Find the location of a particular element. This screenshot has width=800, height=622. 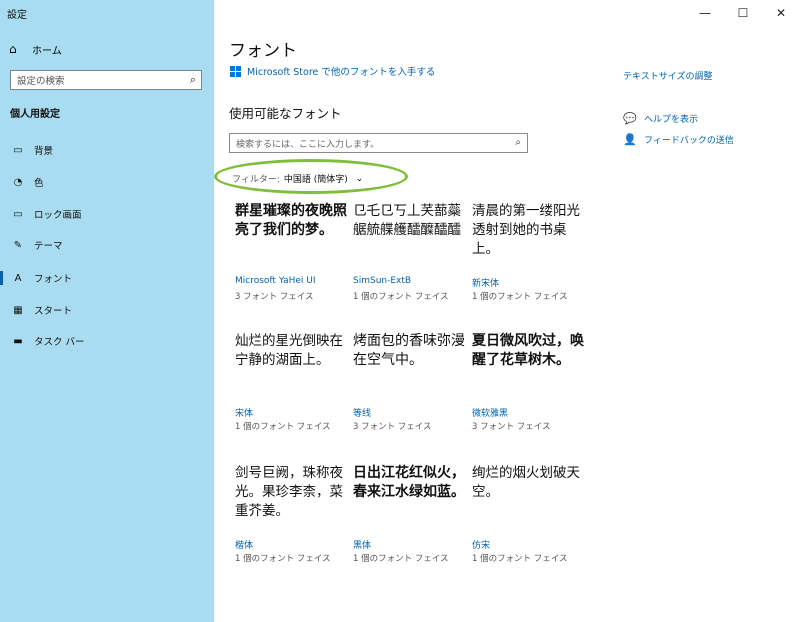

store-link: Microsoft Store で他のフォントを入手する is located at coordinates (332, 71).